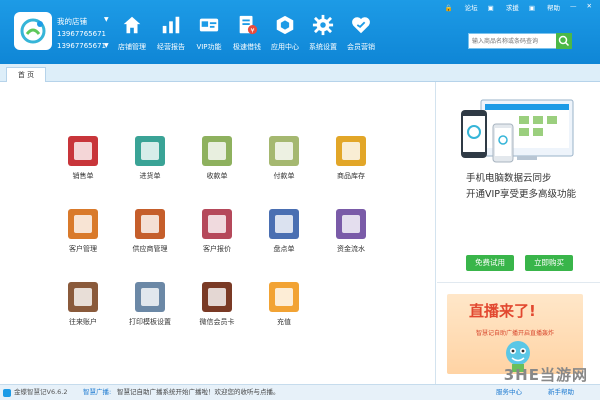 The height and width of the screenshot is (400, 600). Describe the element at coordinates (509, 392) in the screenshot. I see `service-center-link: 服务中心` at that location.